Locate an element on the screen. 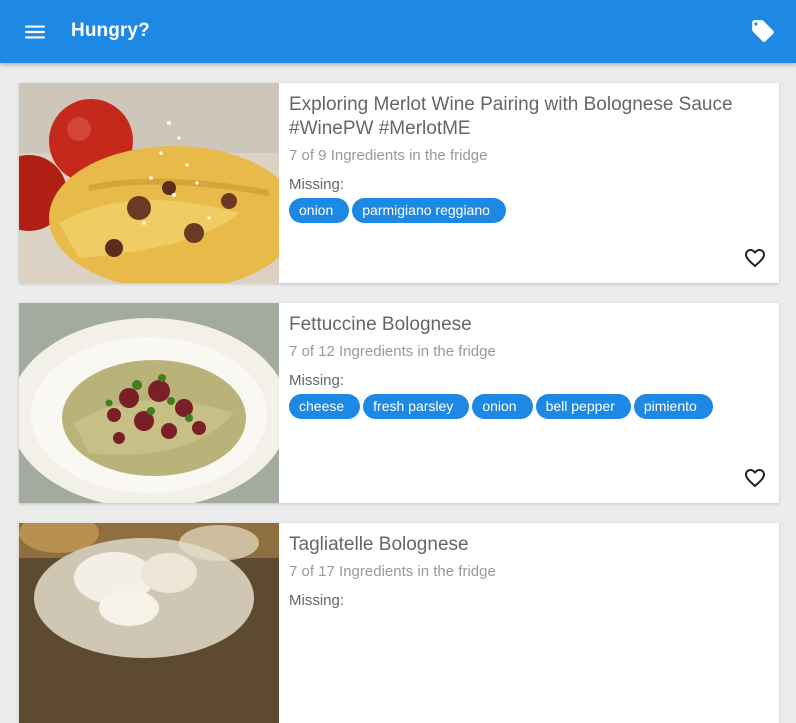 The height and width of the screenshot is (723, 796). missing-ingredients: onion parmigiano reggiano is located at coordinates (514, 212).